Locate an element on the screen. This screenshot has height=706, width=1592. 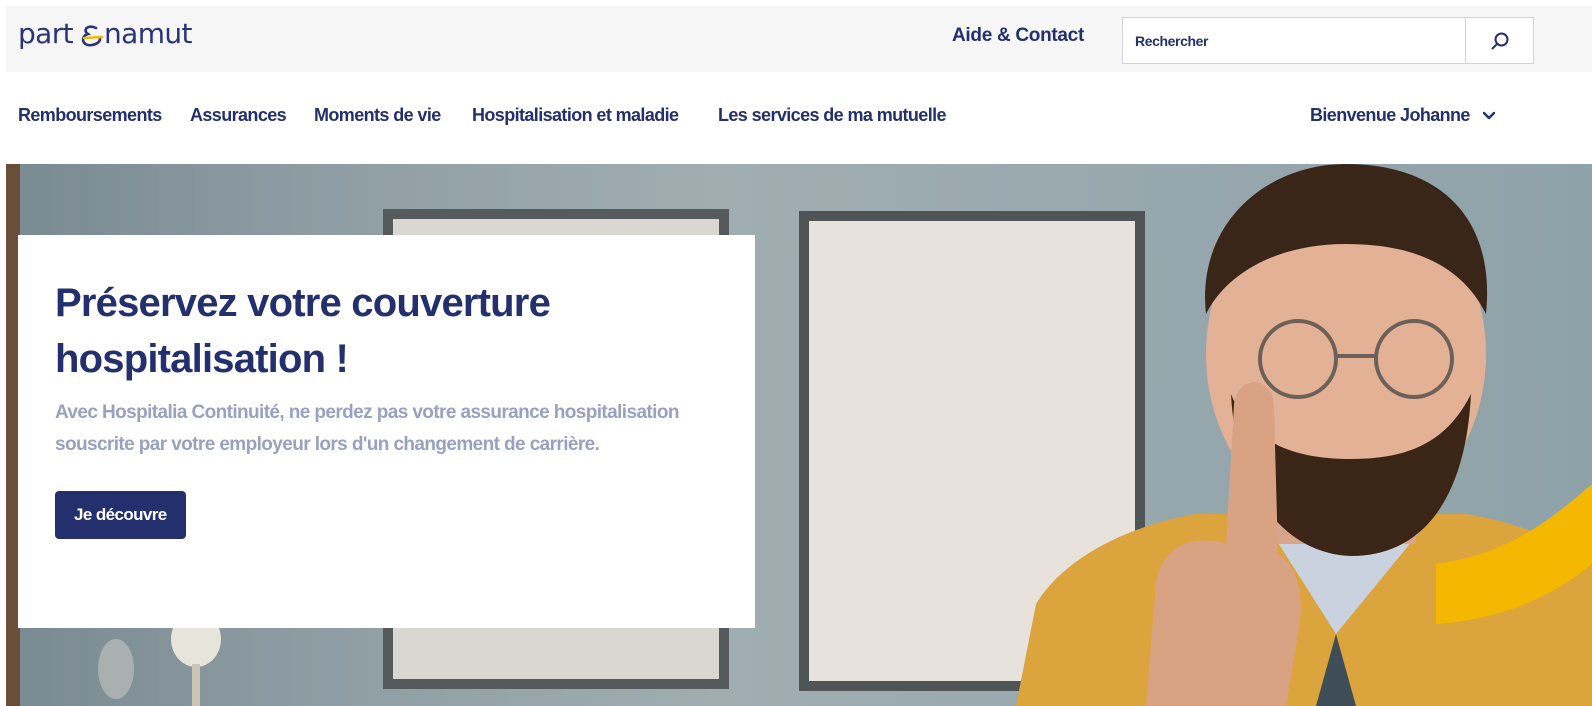
top-bar: part namut Aide & Contact is located at coordinates (799, 39).